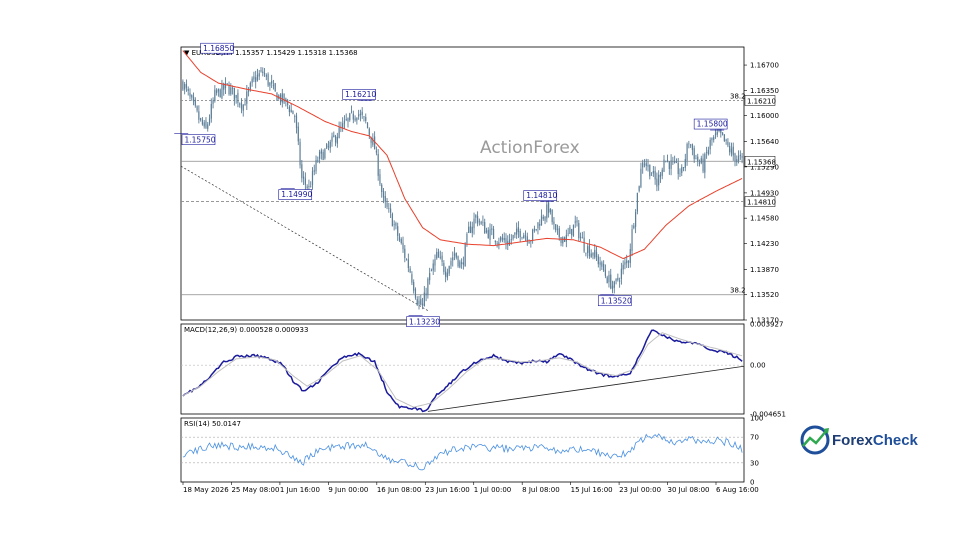 Image resolution: width=960 pixels, height=544 pixels. I want to click on annotation-label: 1.15800, so click(712, 124).